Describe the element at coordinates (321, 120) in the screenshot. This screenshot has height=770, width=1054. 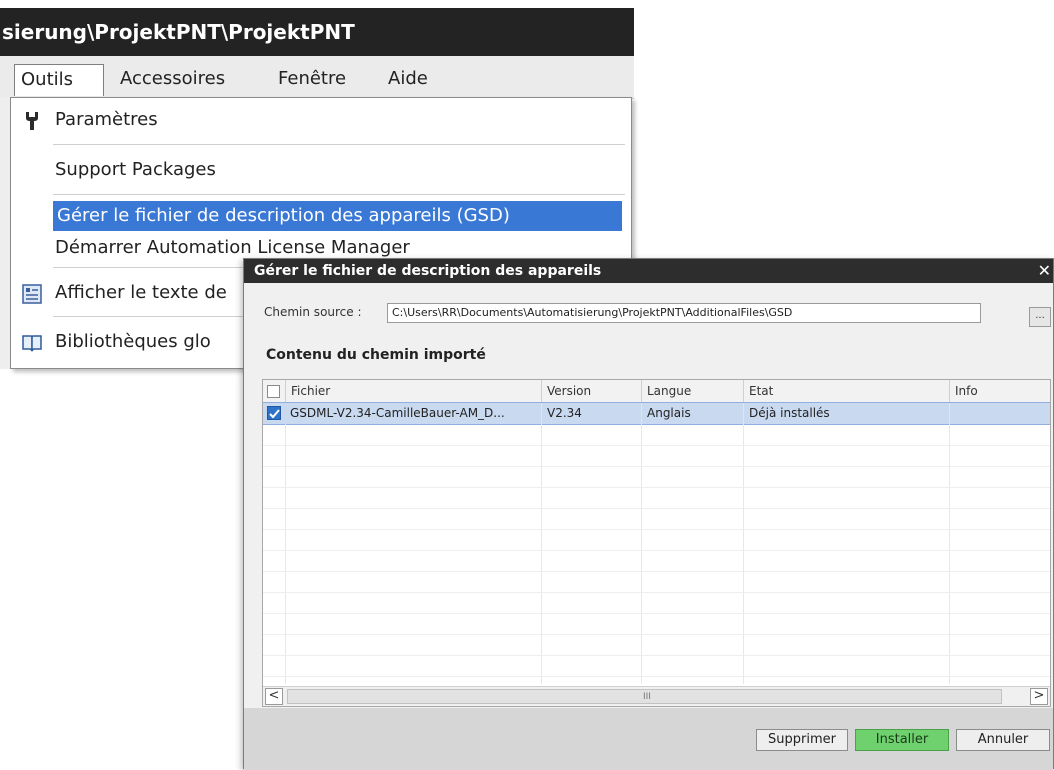
I see `menu-item-parametres: Paramètres` at that location.